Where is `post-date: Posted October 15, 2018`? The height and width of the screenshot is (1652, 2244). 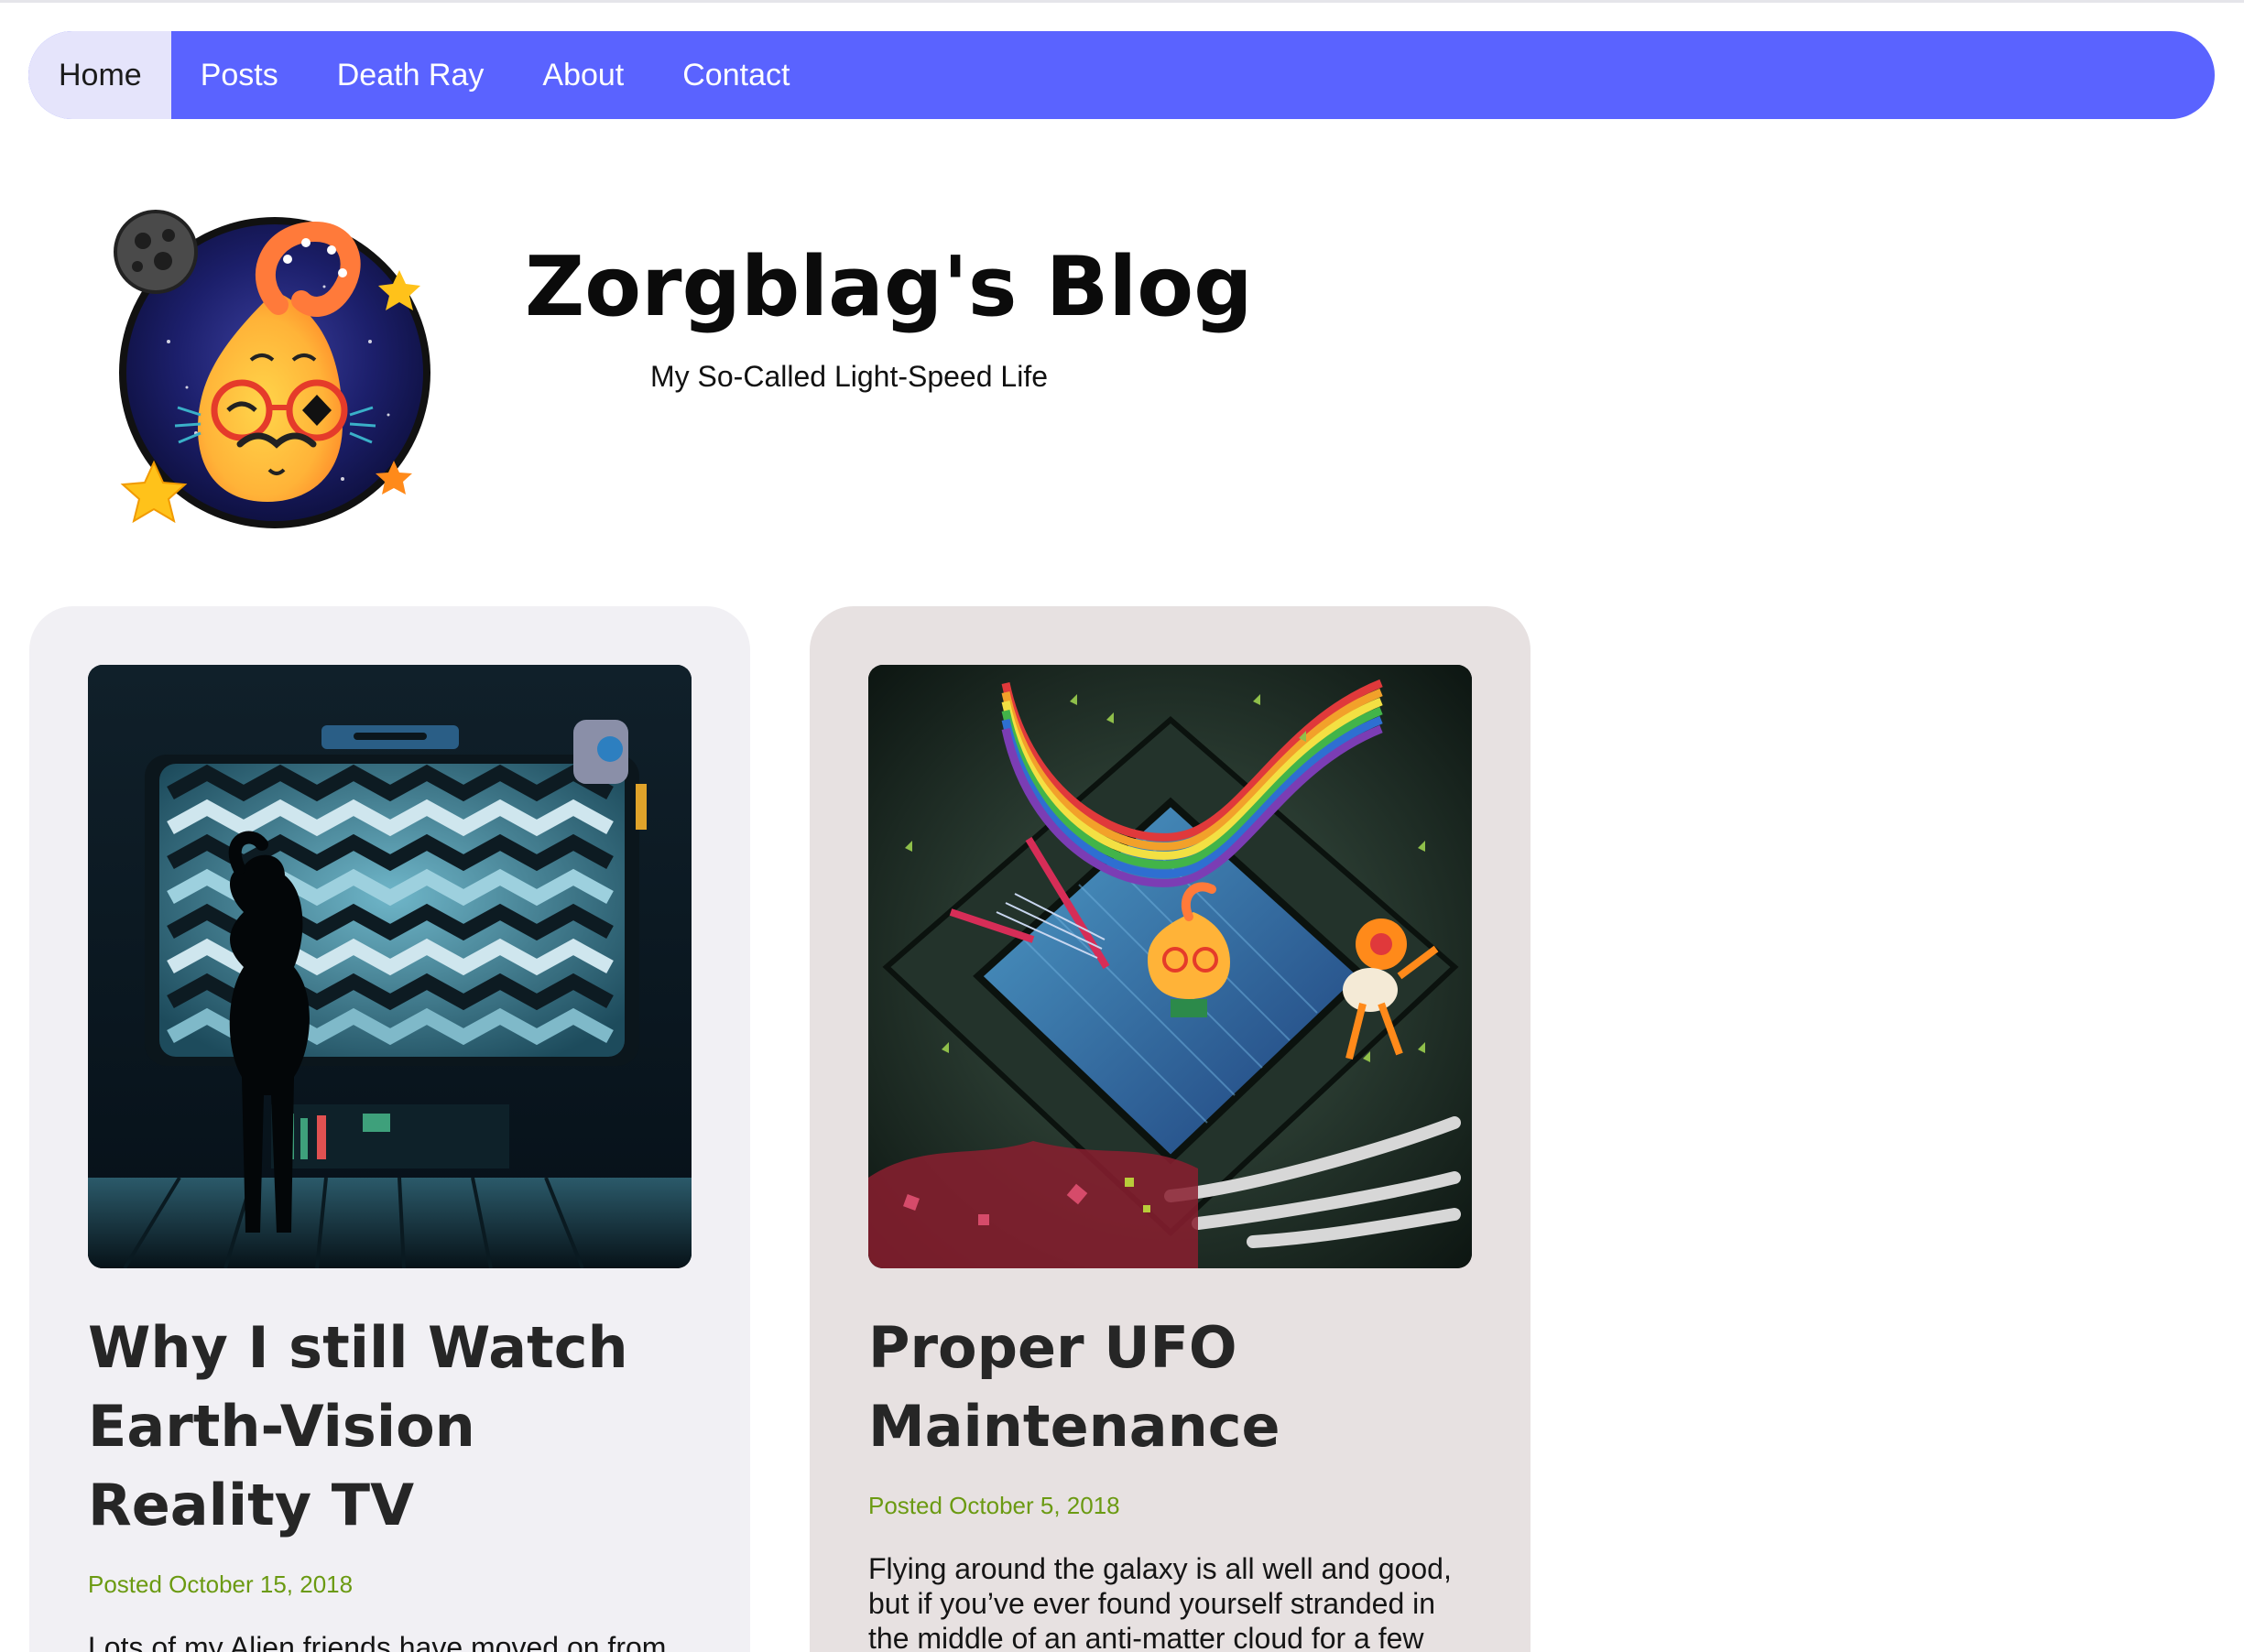 post-date: Posted October 15, 2018 is located at coordinates (221, 1584).